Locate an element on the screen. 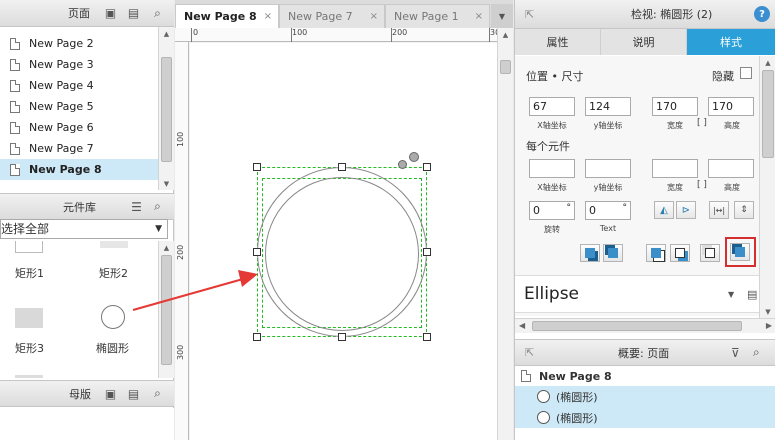 This screenshot has height=440, width=775. width-label: 宽度 is located at coordinates (675, 125).